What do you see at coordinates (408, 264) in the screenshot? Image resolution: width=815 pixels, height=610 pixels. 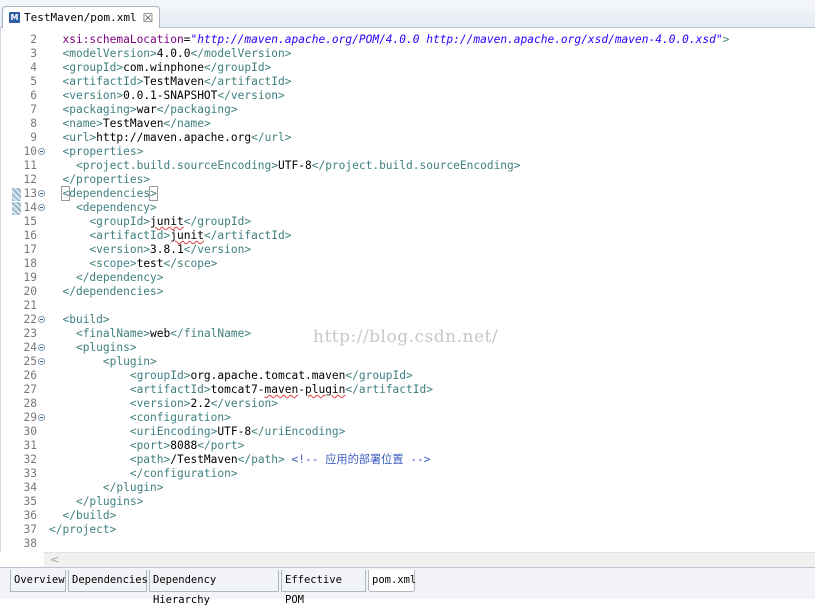 I see `code-line: 18 <scope>test</scope>` at bounding box center [408, 264].